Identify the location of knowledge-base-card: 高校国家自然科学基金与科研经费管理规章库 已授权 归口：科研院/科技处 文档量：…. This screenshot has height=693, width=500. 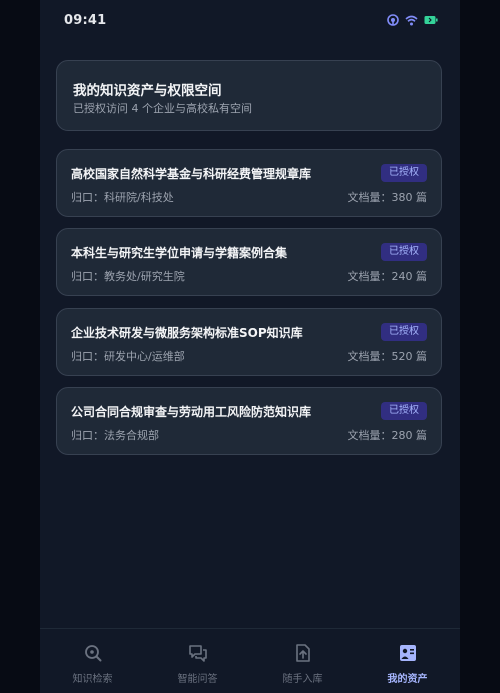
(249, 183).